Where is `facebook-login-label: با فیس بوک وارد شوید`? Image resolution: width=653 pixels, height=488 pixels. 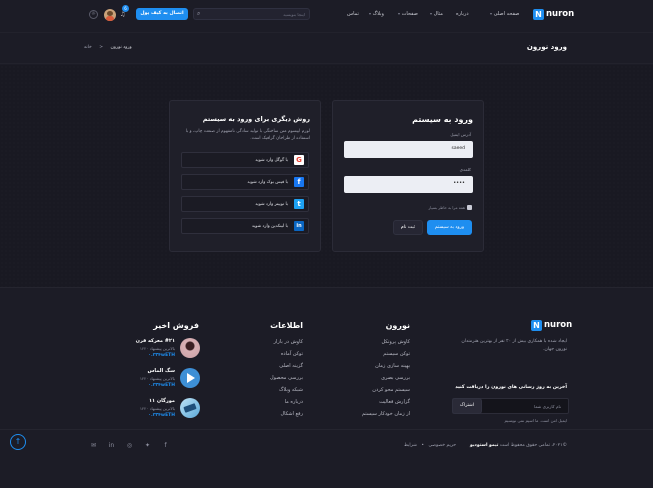 facebook-login-label: با فیس بوک وارد شوید is located at coordinates (267, 182).